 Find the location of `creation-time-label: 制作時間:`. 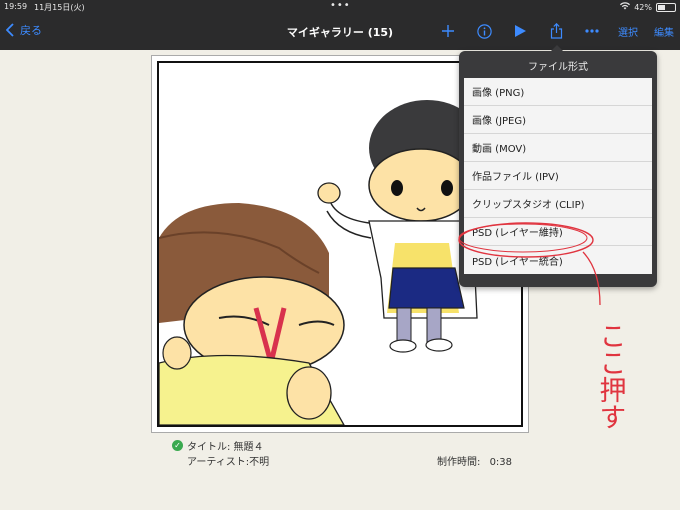

creation-time-label: 制作時間: is located at coordinates (459, 462).